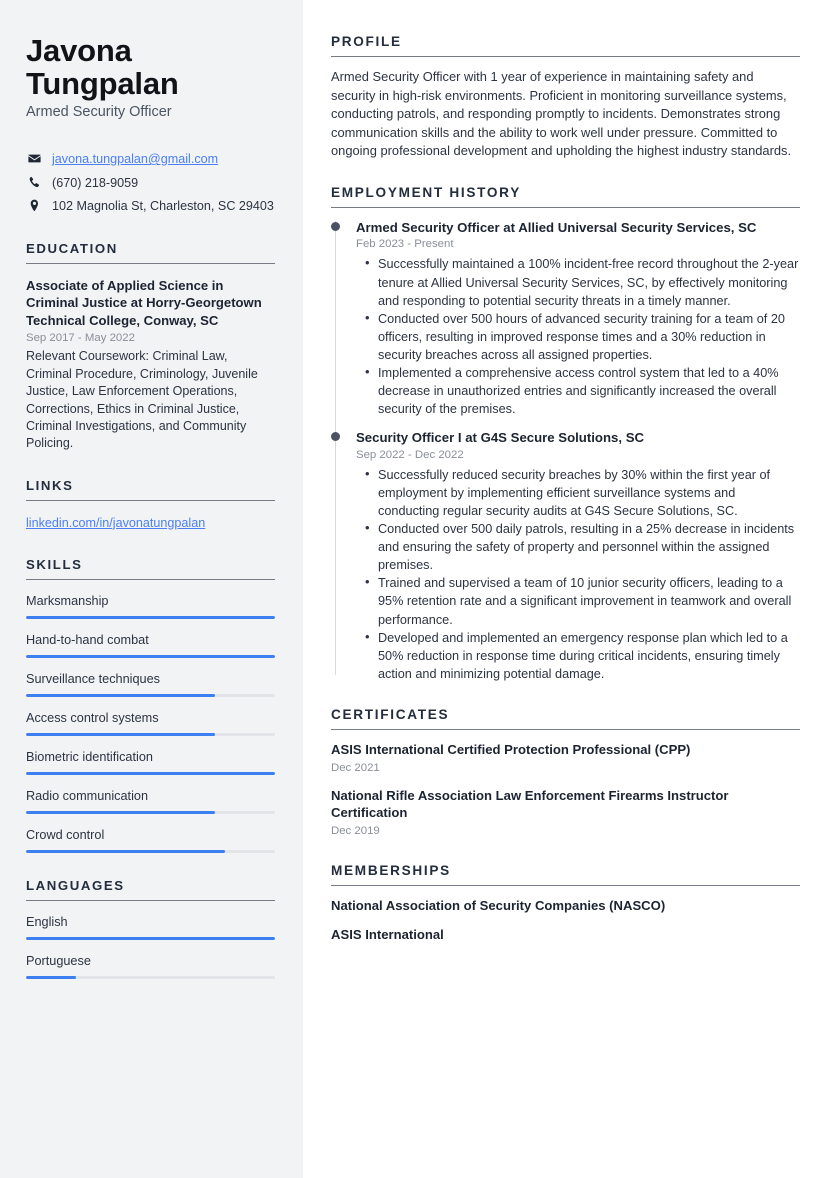 The image size is (833, 1178). Describe the element at coordinates (387, 935) in the screenshot. I see `membership-item: ASIS International` at that location.